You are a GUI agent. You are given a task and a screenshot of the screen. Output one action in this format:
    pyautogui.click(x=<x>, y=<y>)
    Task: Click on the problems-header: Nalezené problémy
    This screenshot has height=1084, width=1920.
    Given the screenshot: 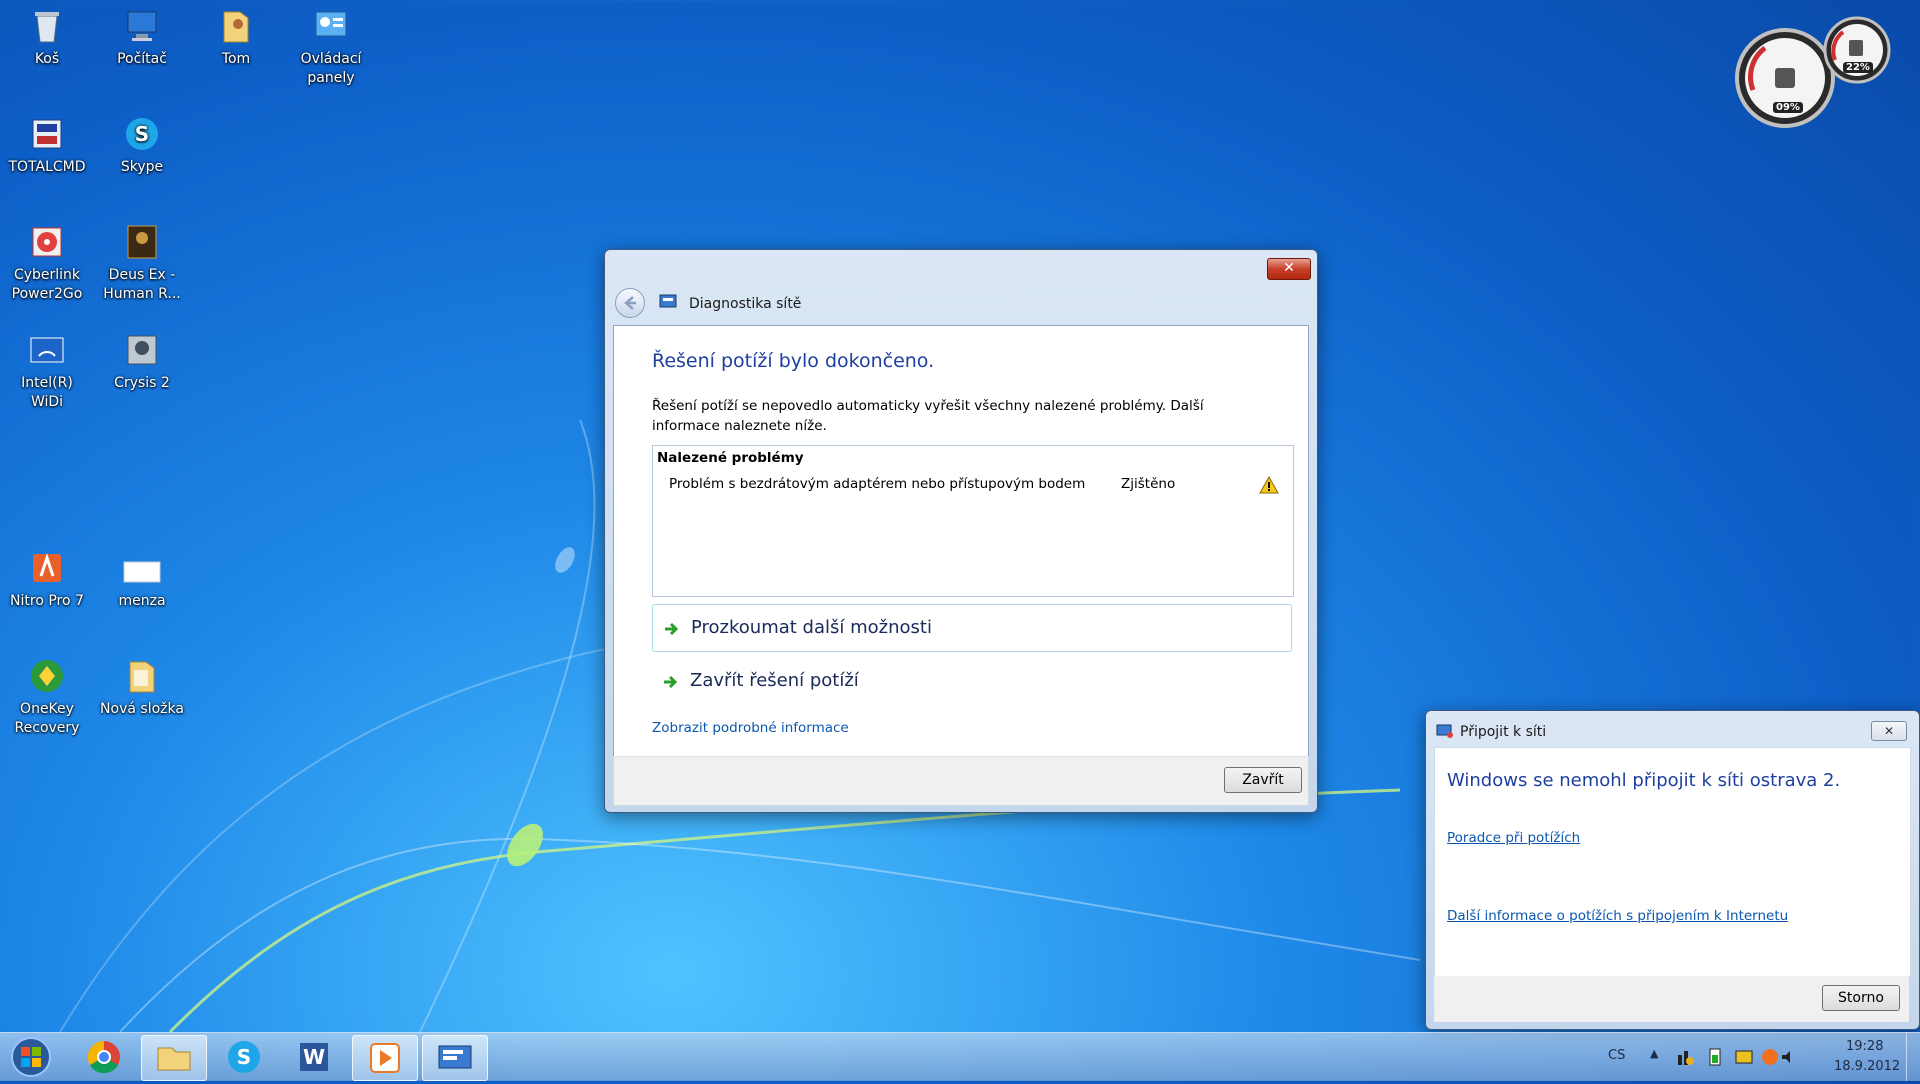 What is the action you would take?
    pyautogui.click(x=730, y=458)
    